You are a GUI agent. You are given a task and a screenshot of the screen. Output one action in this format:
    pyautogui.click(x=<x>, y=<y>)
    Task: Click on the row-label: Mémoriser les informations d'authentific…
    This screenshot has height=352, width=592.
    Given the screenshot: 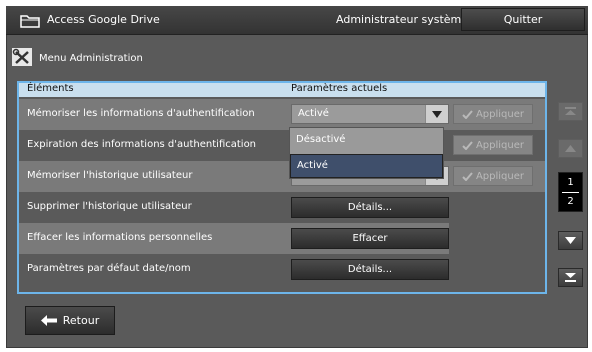 What is the action you would take?
    pyautogui.click(x=141, y=113)
    